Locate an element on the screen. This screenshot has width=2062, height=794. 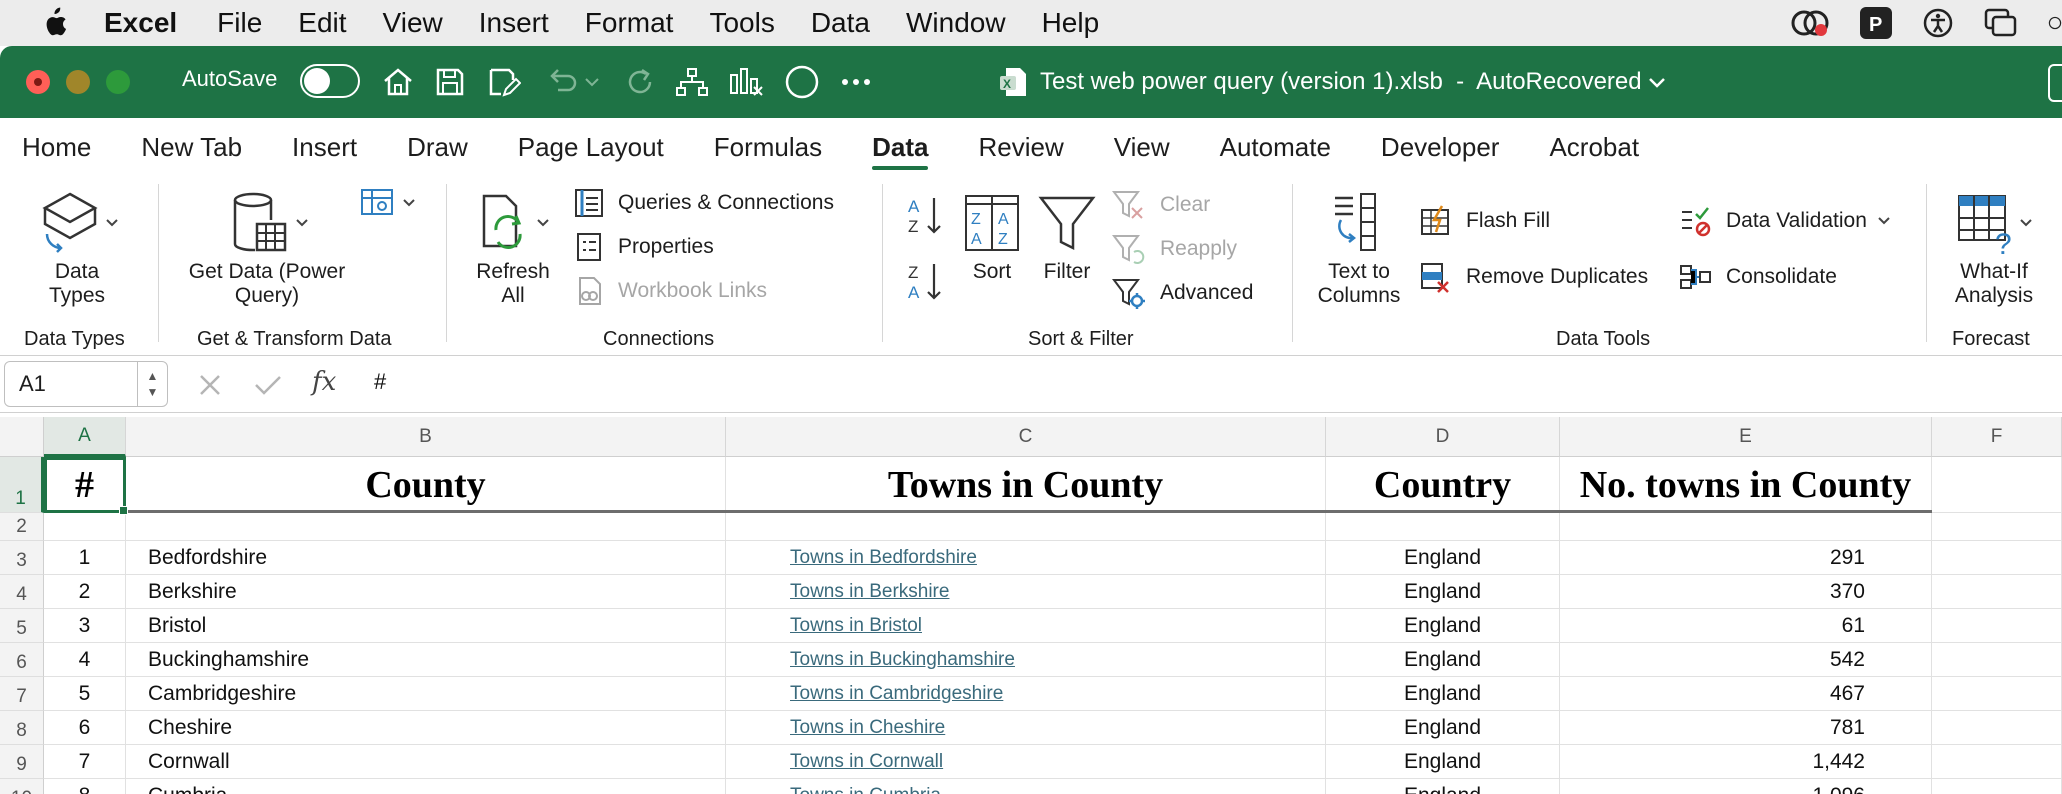
share-button-partial is located at coordinates (2055, 83).